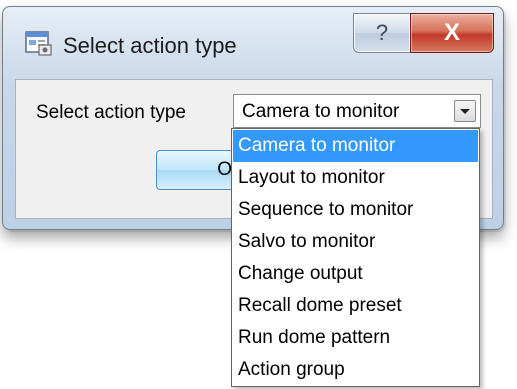 The image size is (517, 389). What do you see at coordinates (39, 43) in the screenshot?
I see `application-icon` at bounding box center [39, 43].